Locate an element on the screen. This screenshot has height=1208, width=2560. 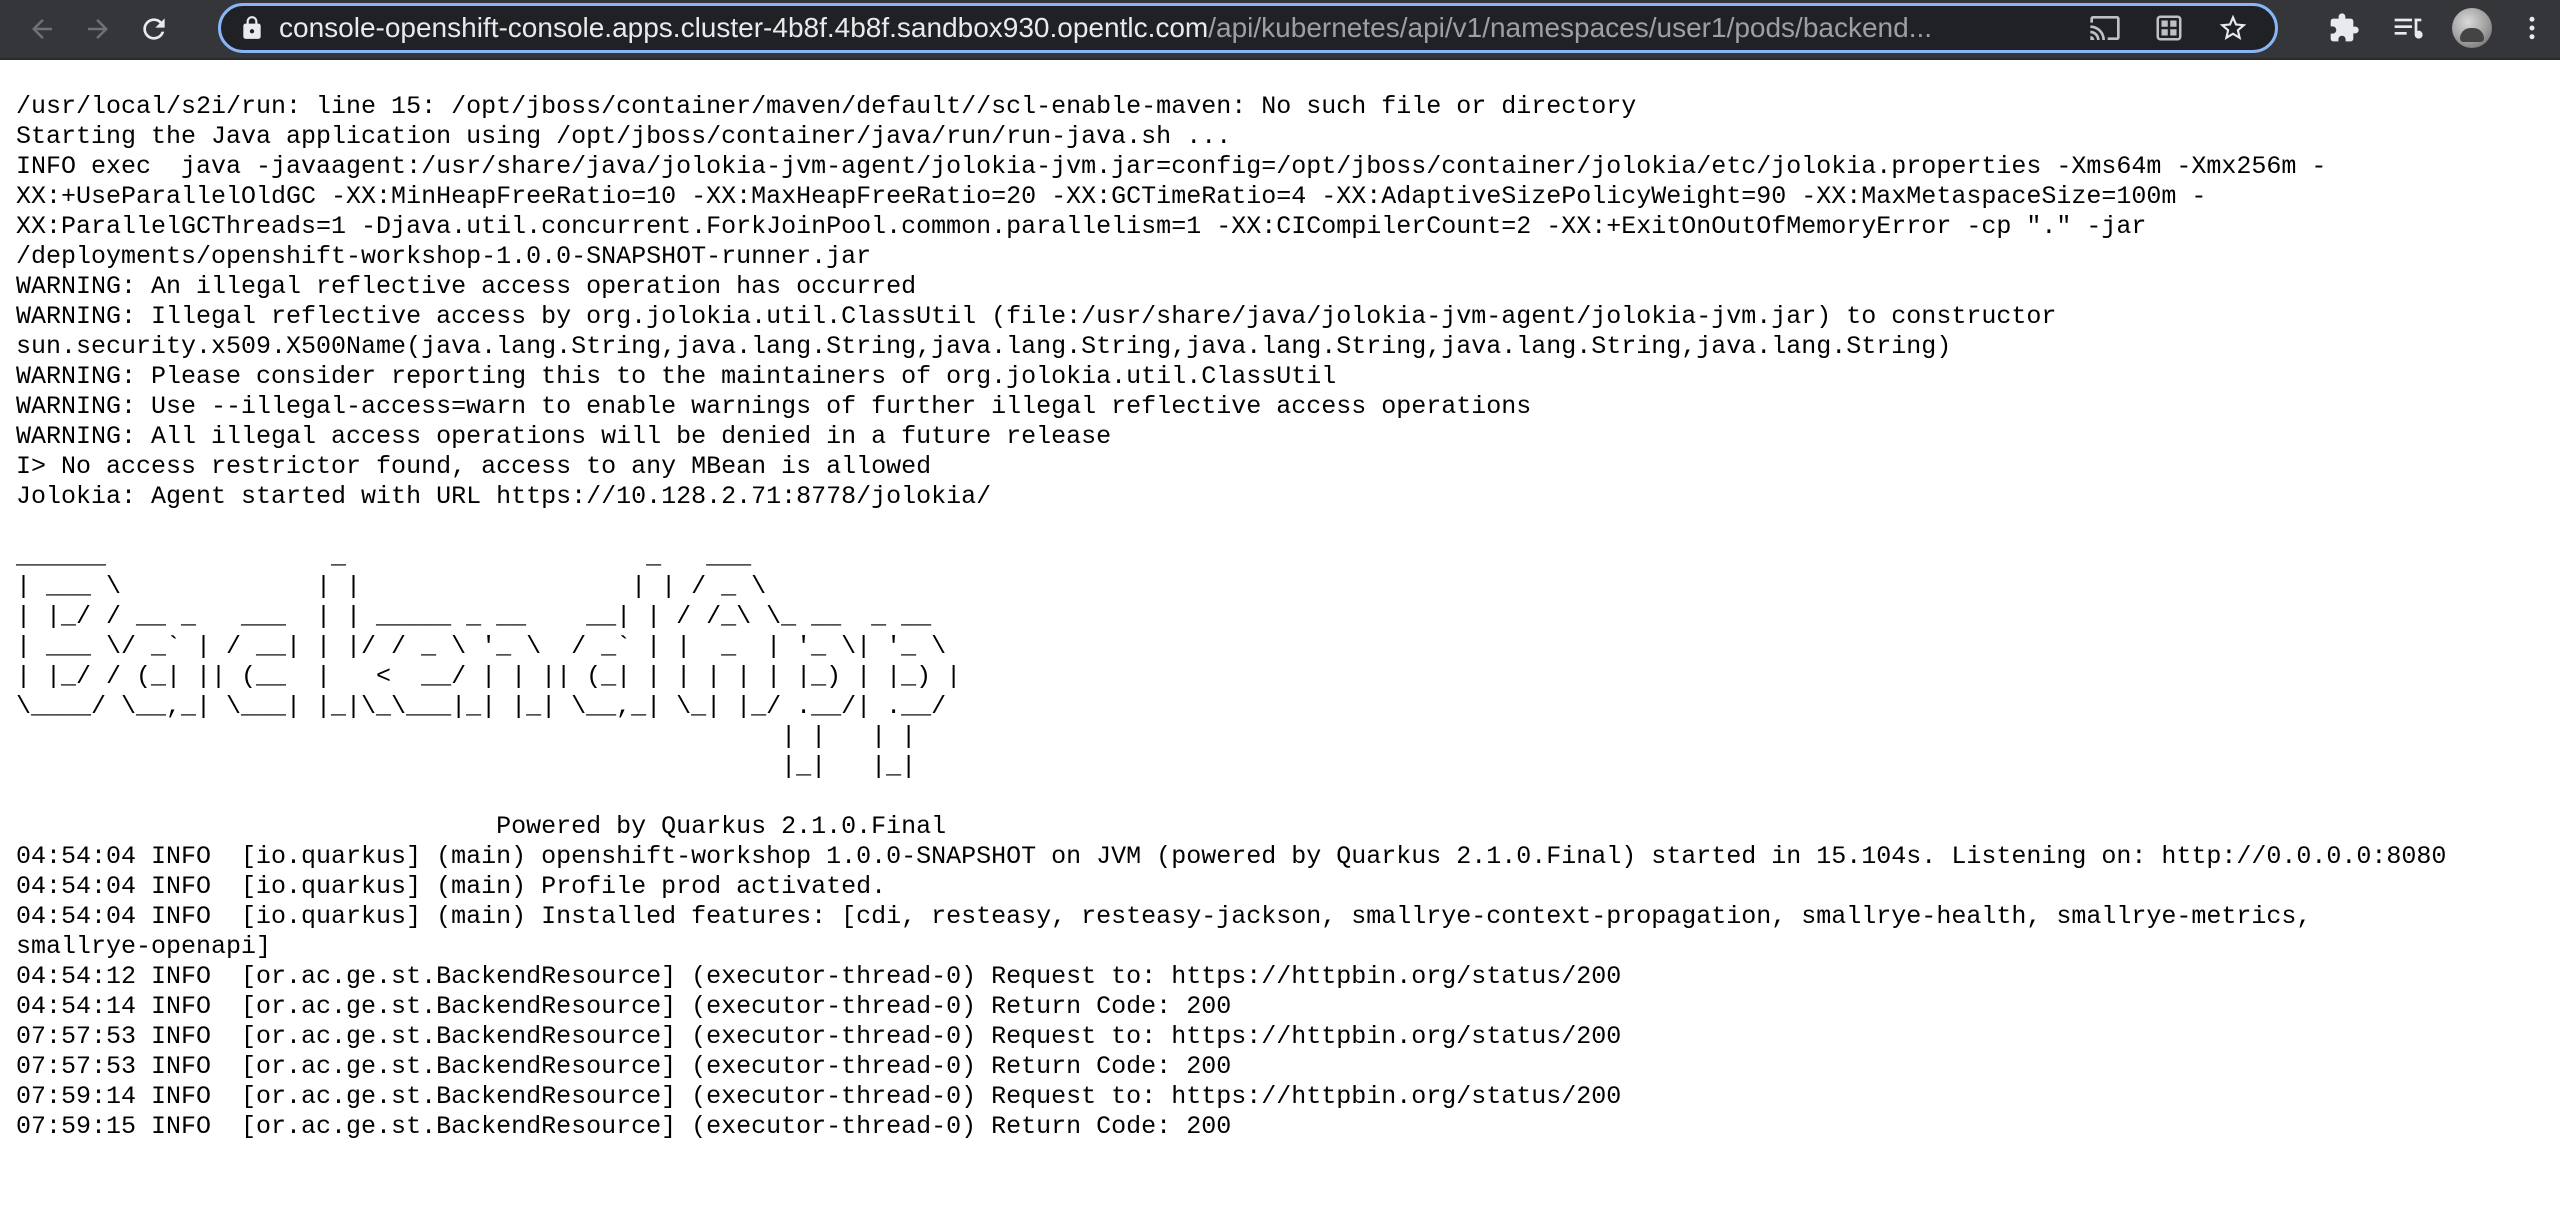
more-menu-icon is located at coordinates (2532, 28).